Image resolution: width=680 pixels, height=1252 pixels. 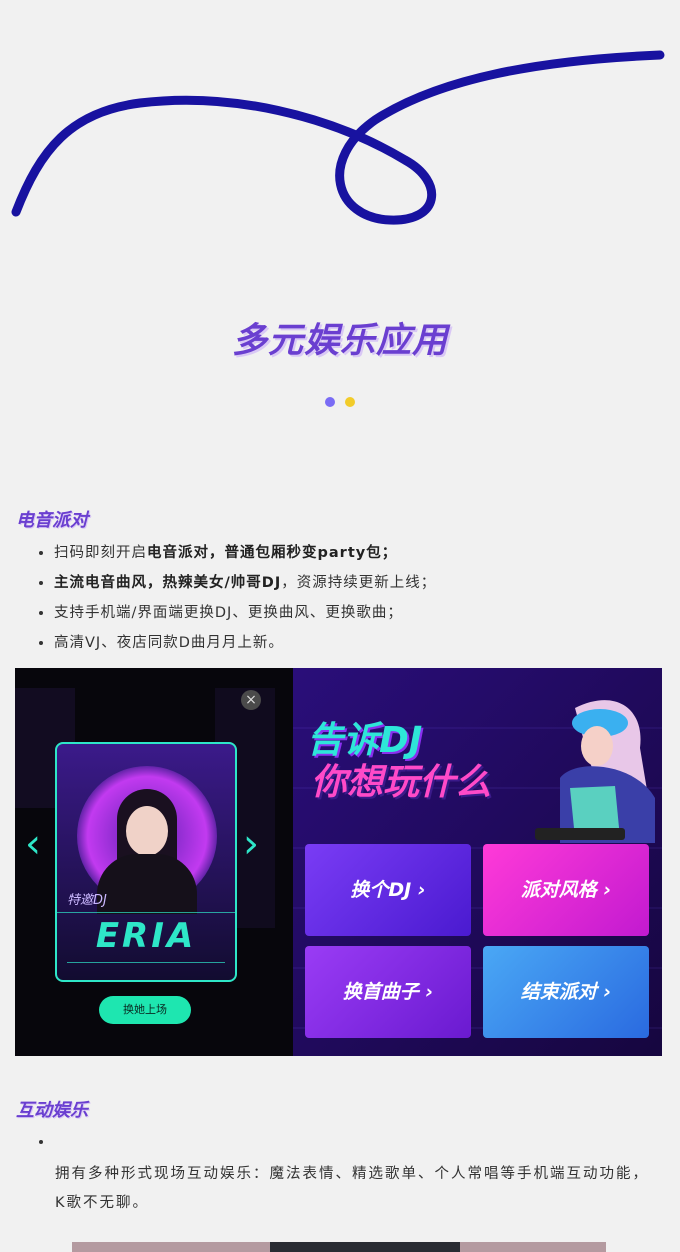 I want to click on dj-card: 特邀DJ ERIA, so click(x=146, y=862).